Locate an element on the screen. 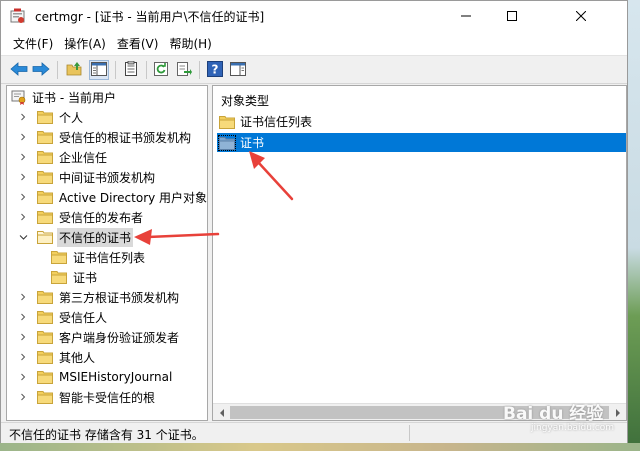 This screenshot has height=451, width=640. tree-item-smart-card-trusted-roots: 智能卡受信任的根 is located at coordinates (112, 397).